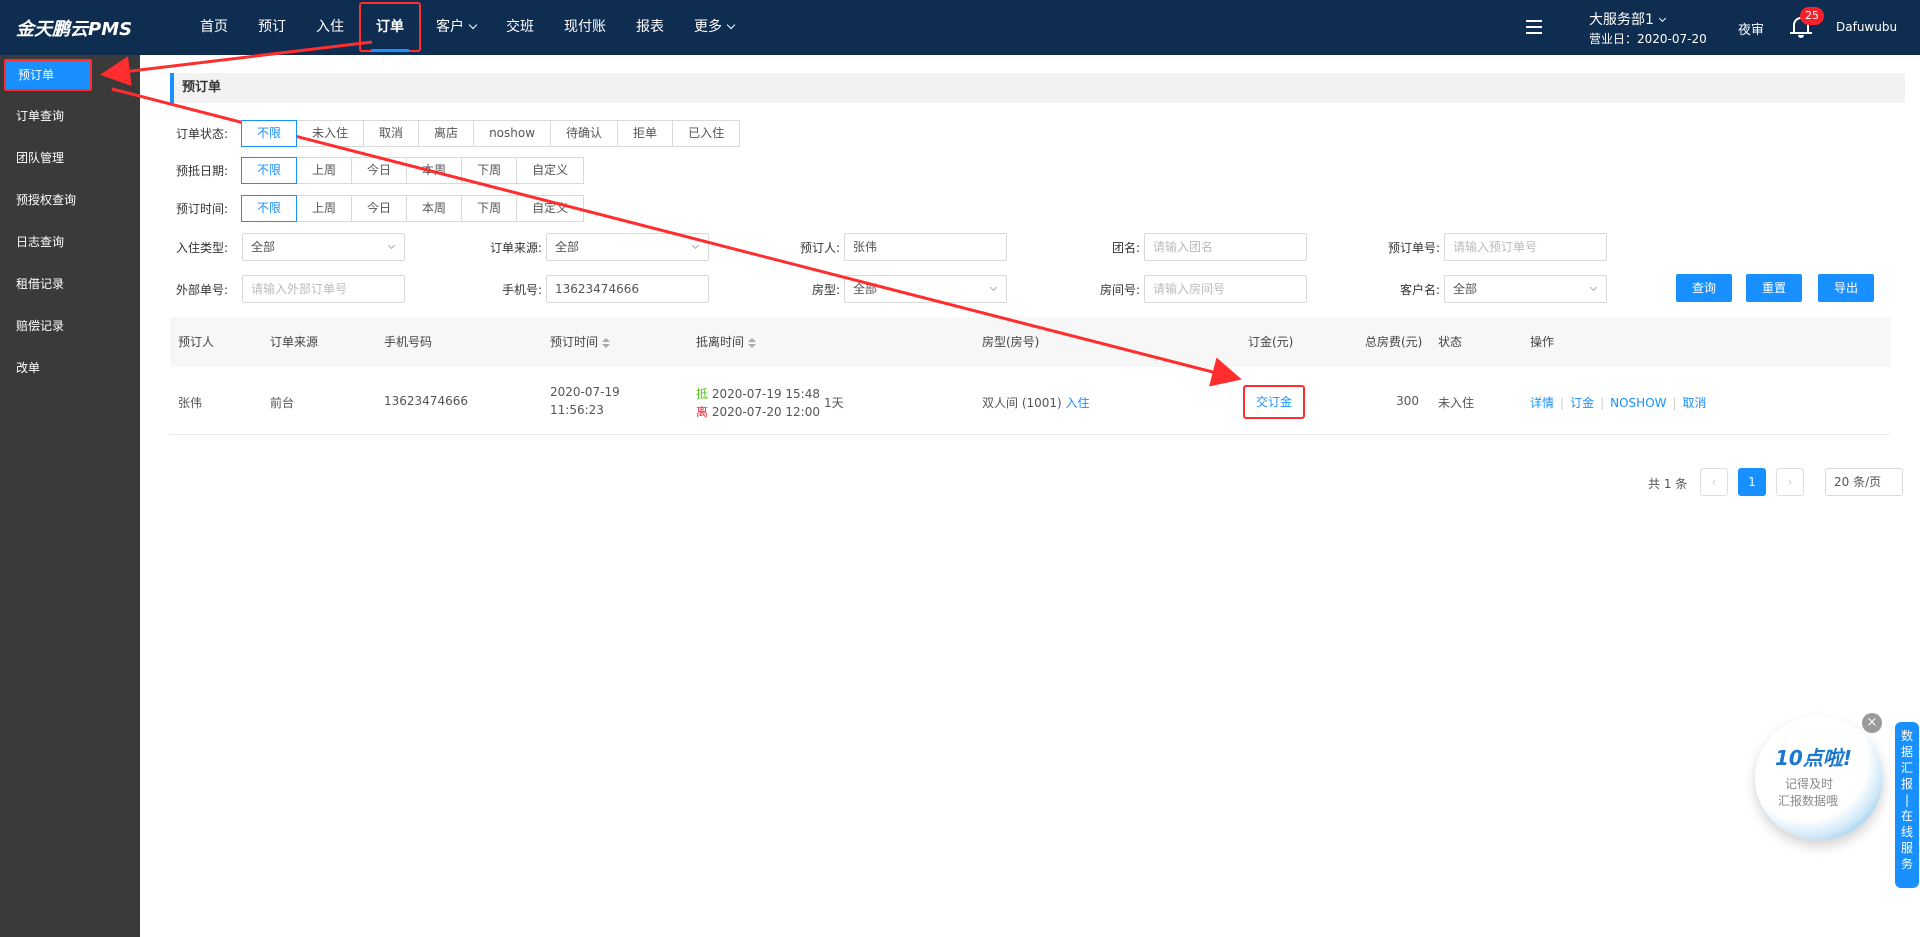 The image size is (1920, 937). Describe the element at coordinates (446, 133) in the screenshot. I see `status-option-checked-out: 离店` at that location.